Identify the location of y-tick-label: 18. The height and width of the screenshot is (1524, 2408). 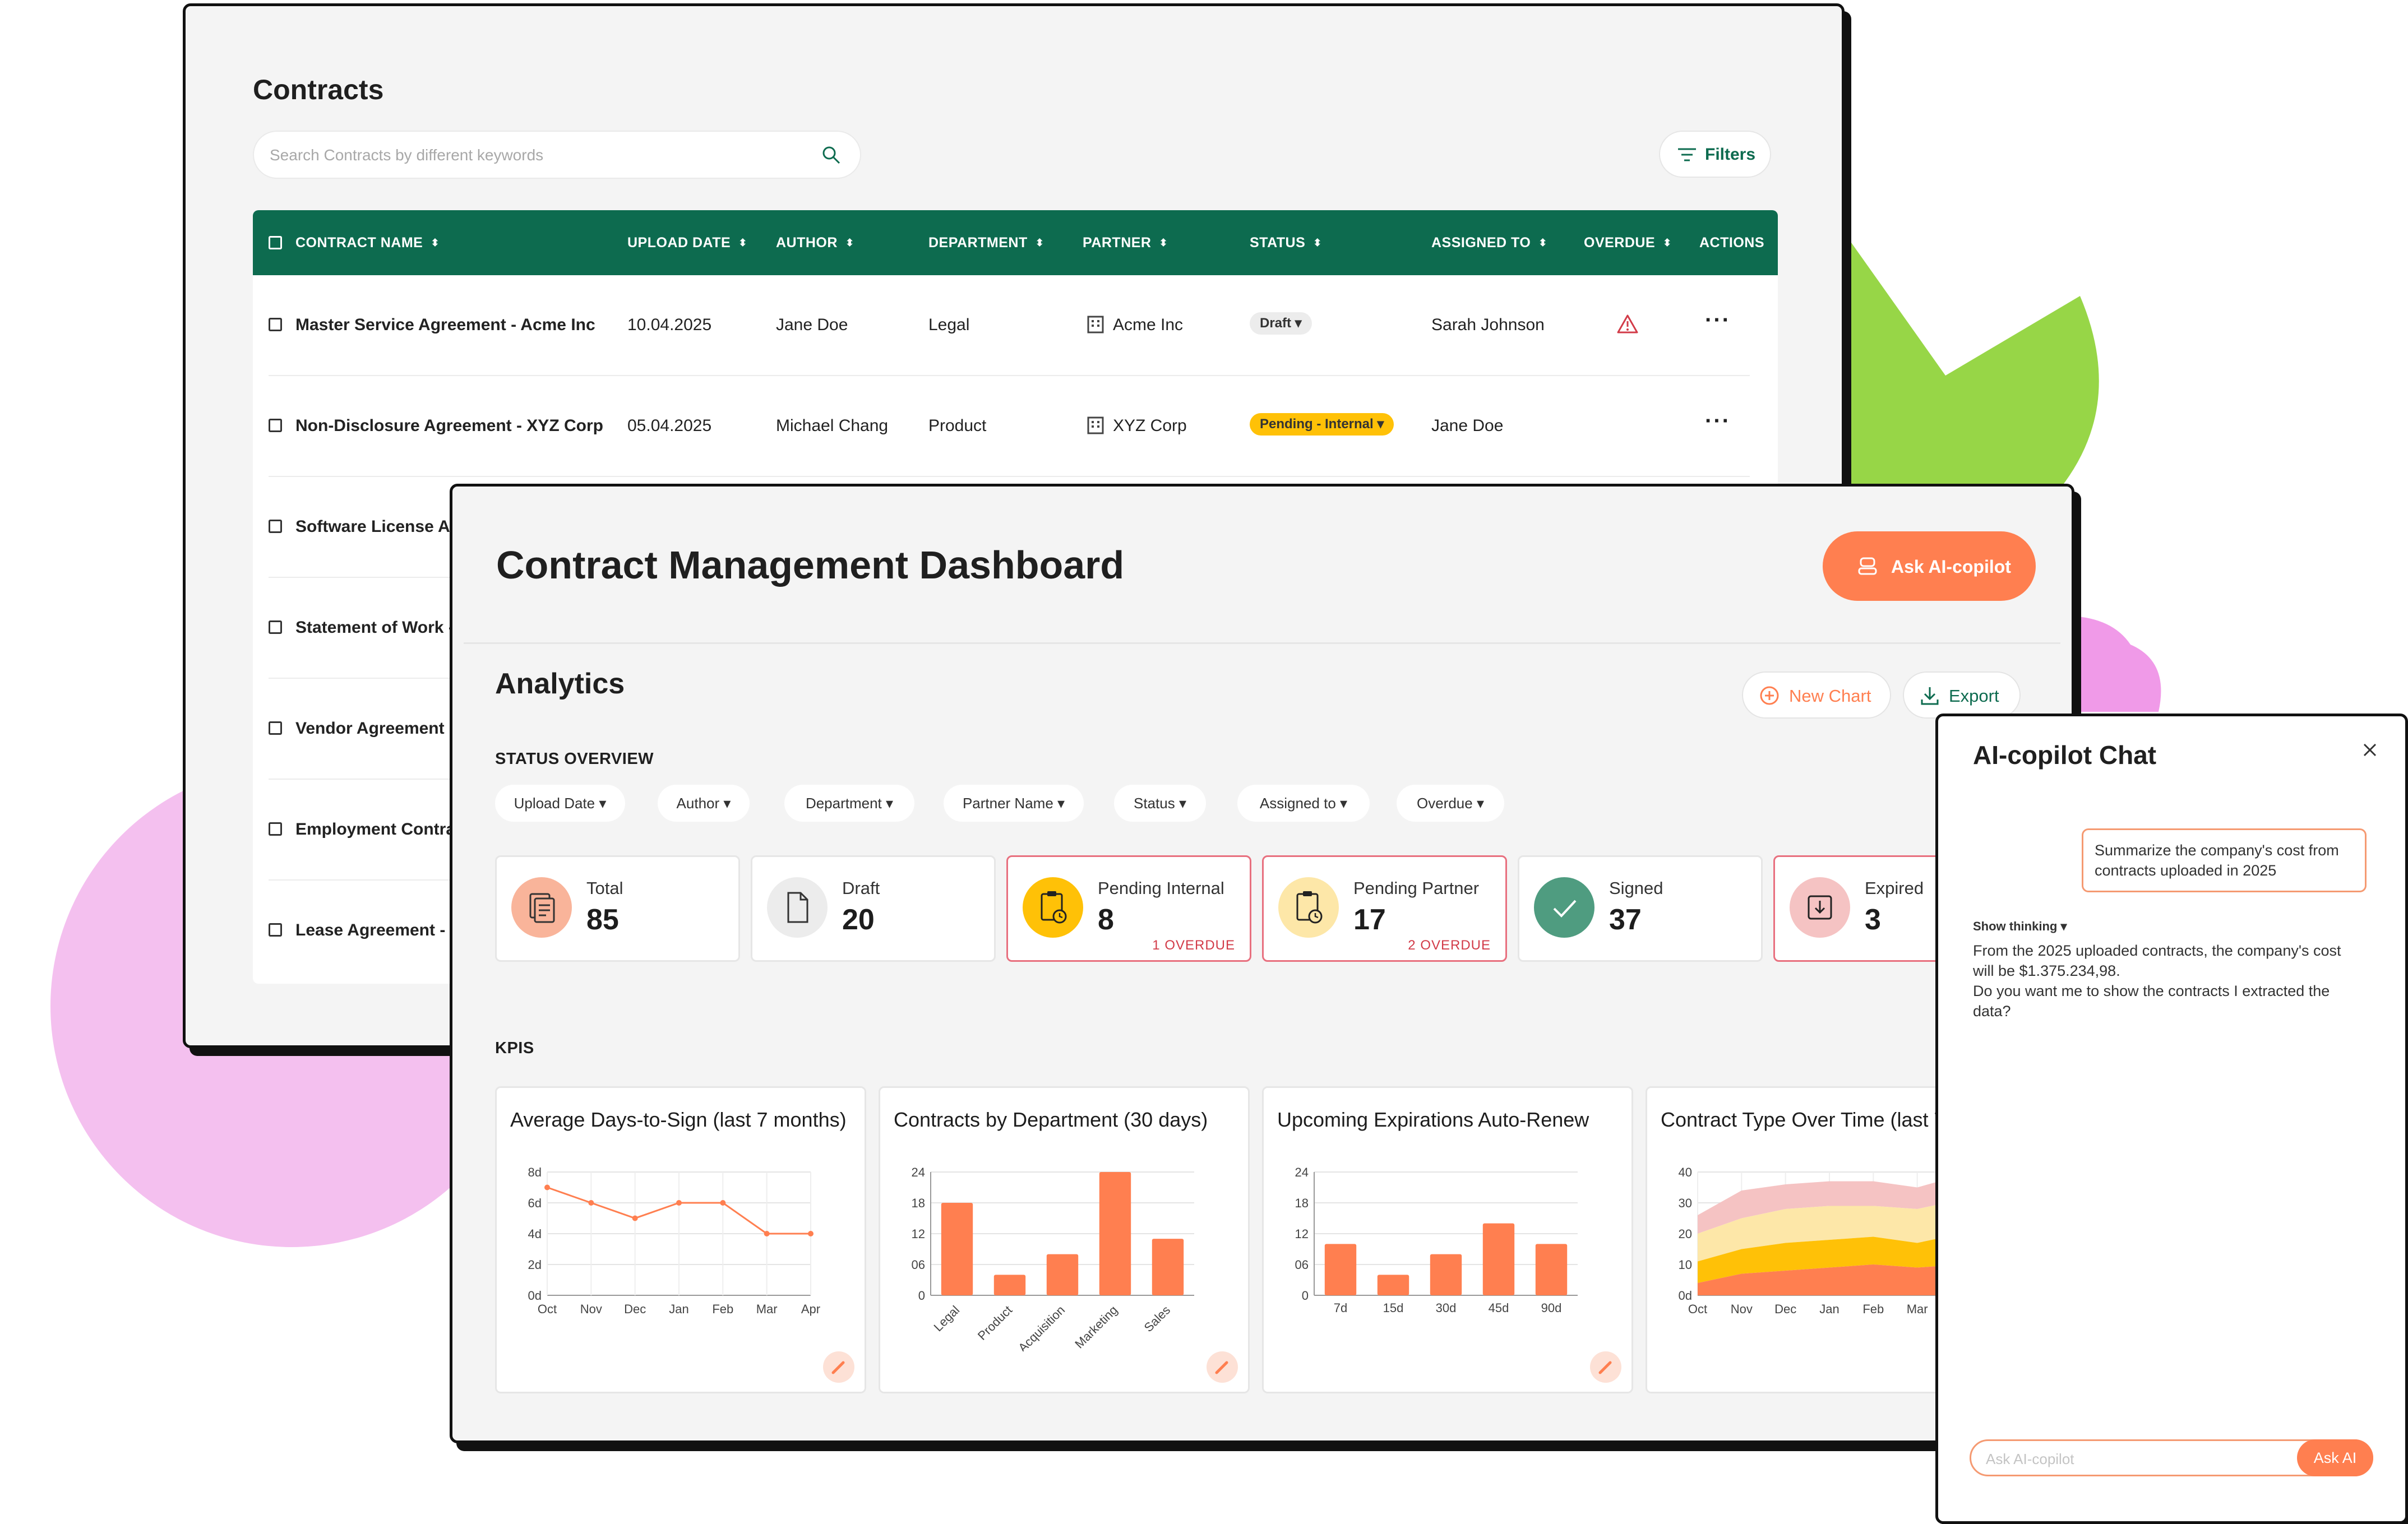
(1302, 1203).